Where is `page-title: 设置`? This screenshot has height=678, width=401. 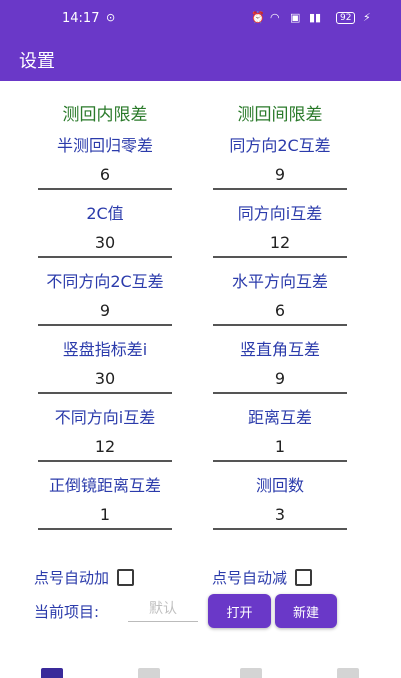
page-title: 设置 is located at coordinates (37, 61).